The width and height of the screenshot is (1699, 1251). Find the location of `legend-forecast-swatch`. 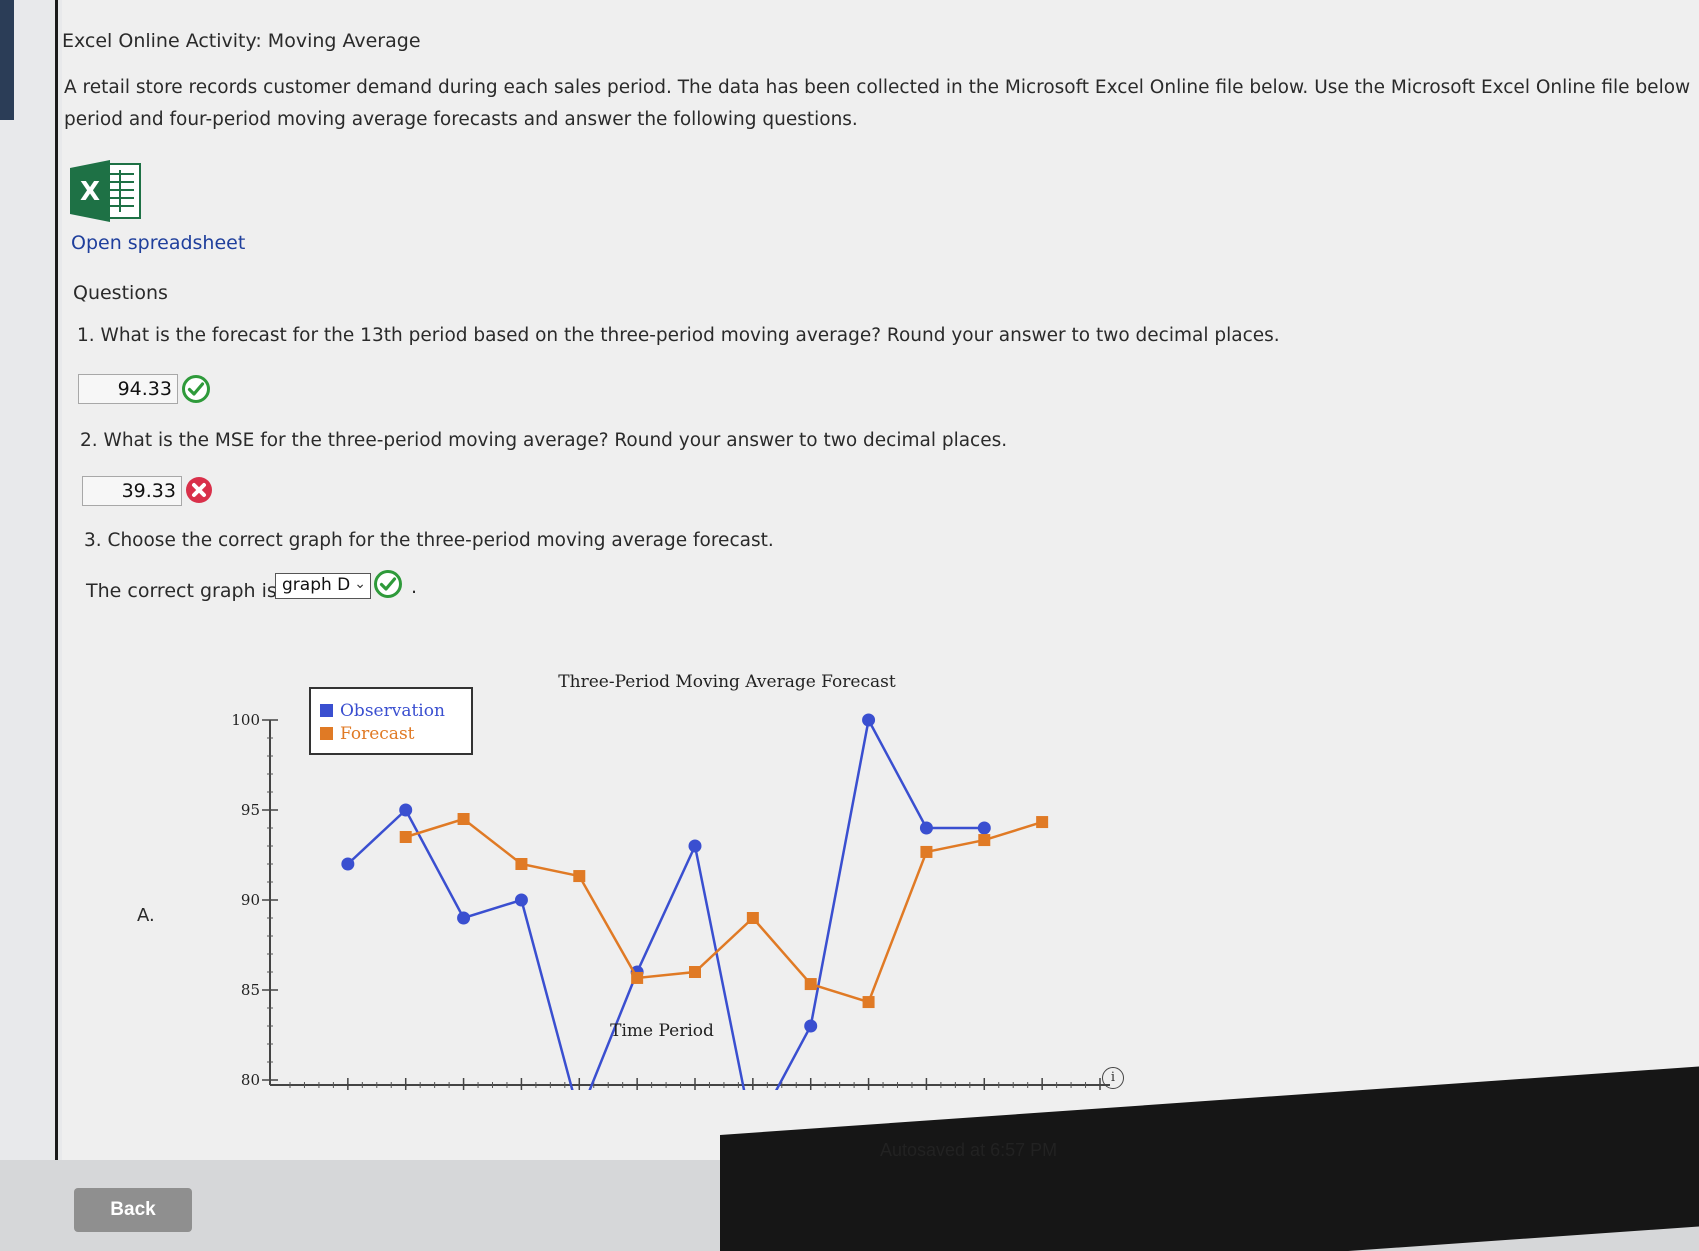

legend-forecast-swatch is located at coordinates (326, 733).